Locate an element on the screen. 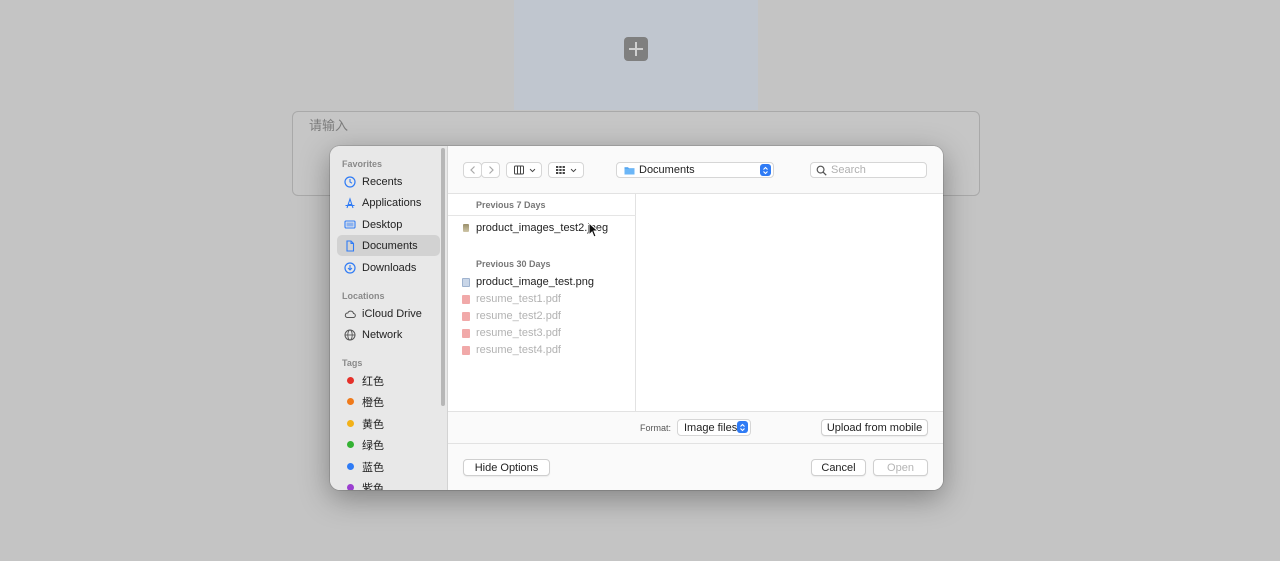  file-name: resume_test1.pdf is located at coordinates (518, 299).